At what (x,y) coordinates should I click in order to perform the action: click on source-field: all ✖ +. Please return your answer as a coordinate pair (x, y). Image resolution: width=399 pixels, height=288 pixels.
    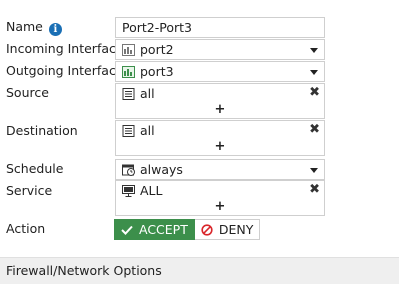
    Looking at the image, I should click on (220, 101).